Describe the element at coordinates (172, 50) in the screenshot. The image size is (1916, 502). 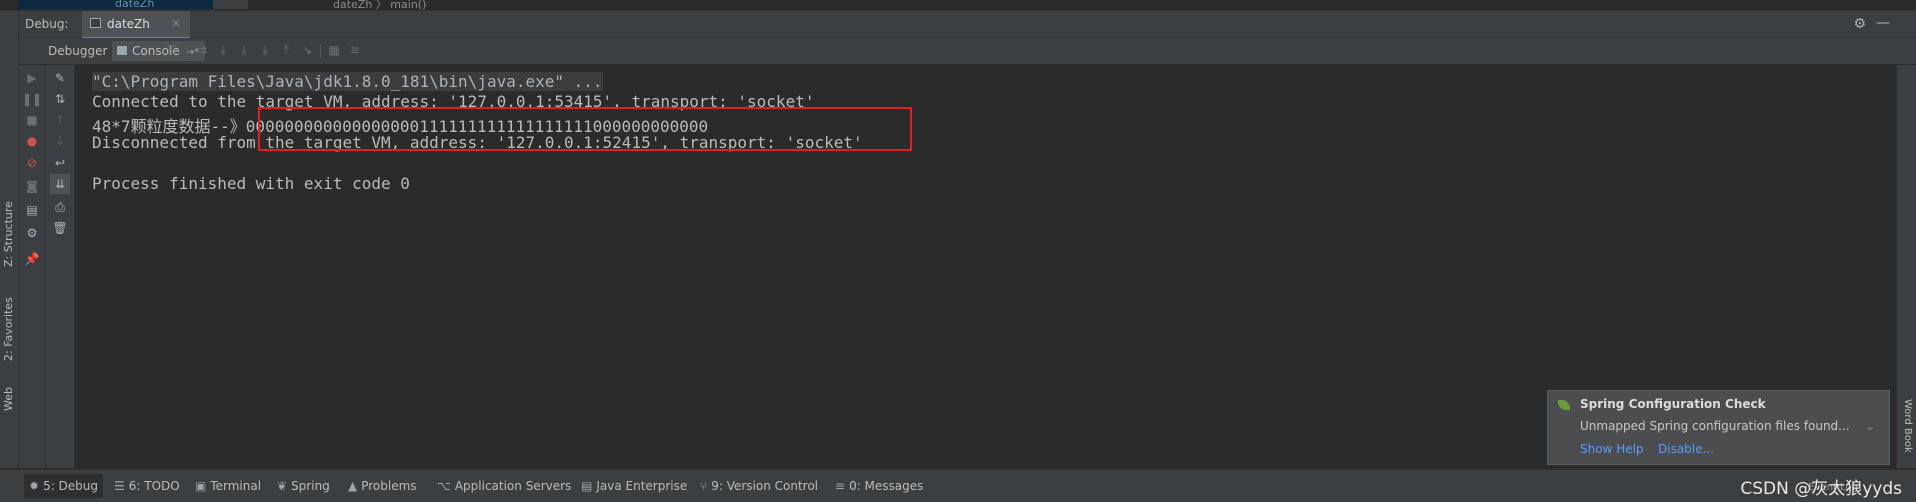
I see `menu-icon: ☰` at that location.